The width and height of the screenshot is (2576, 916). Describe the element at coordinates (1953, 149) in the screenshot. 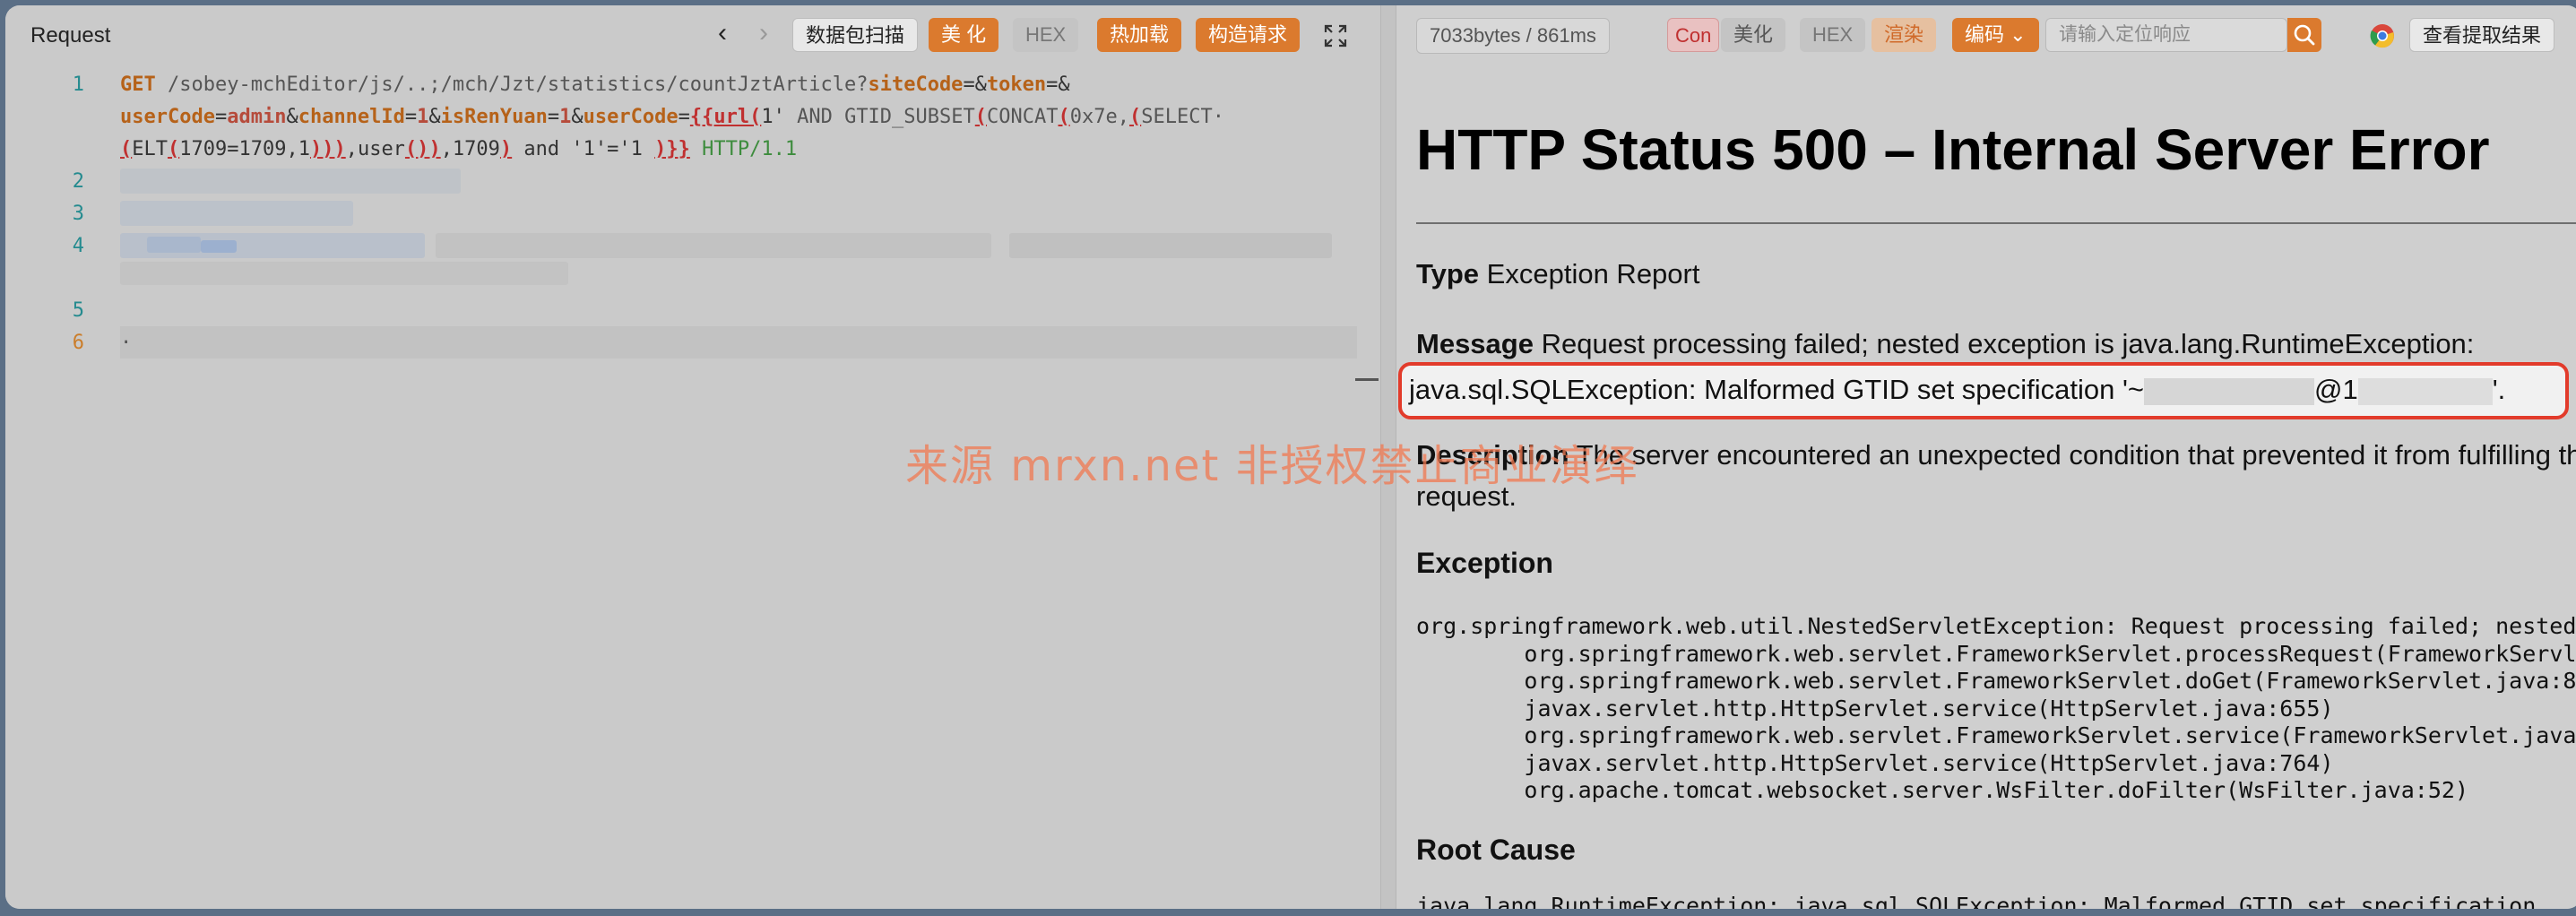

I see `page-heading: HTTP Status 500 – Internal Server Error` at that location.